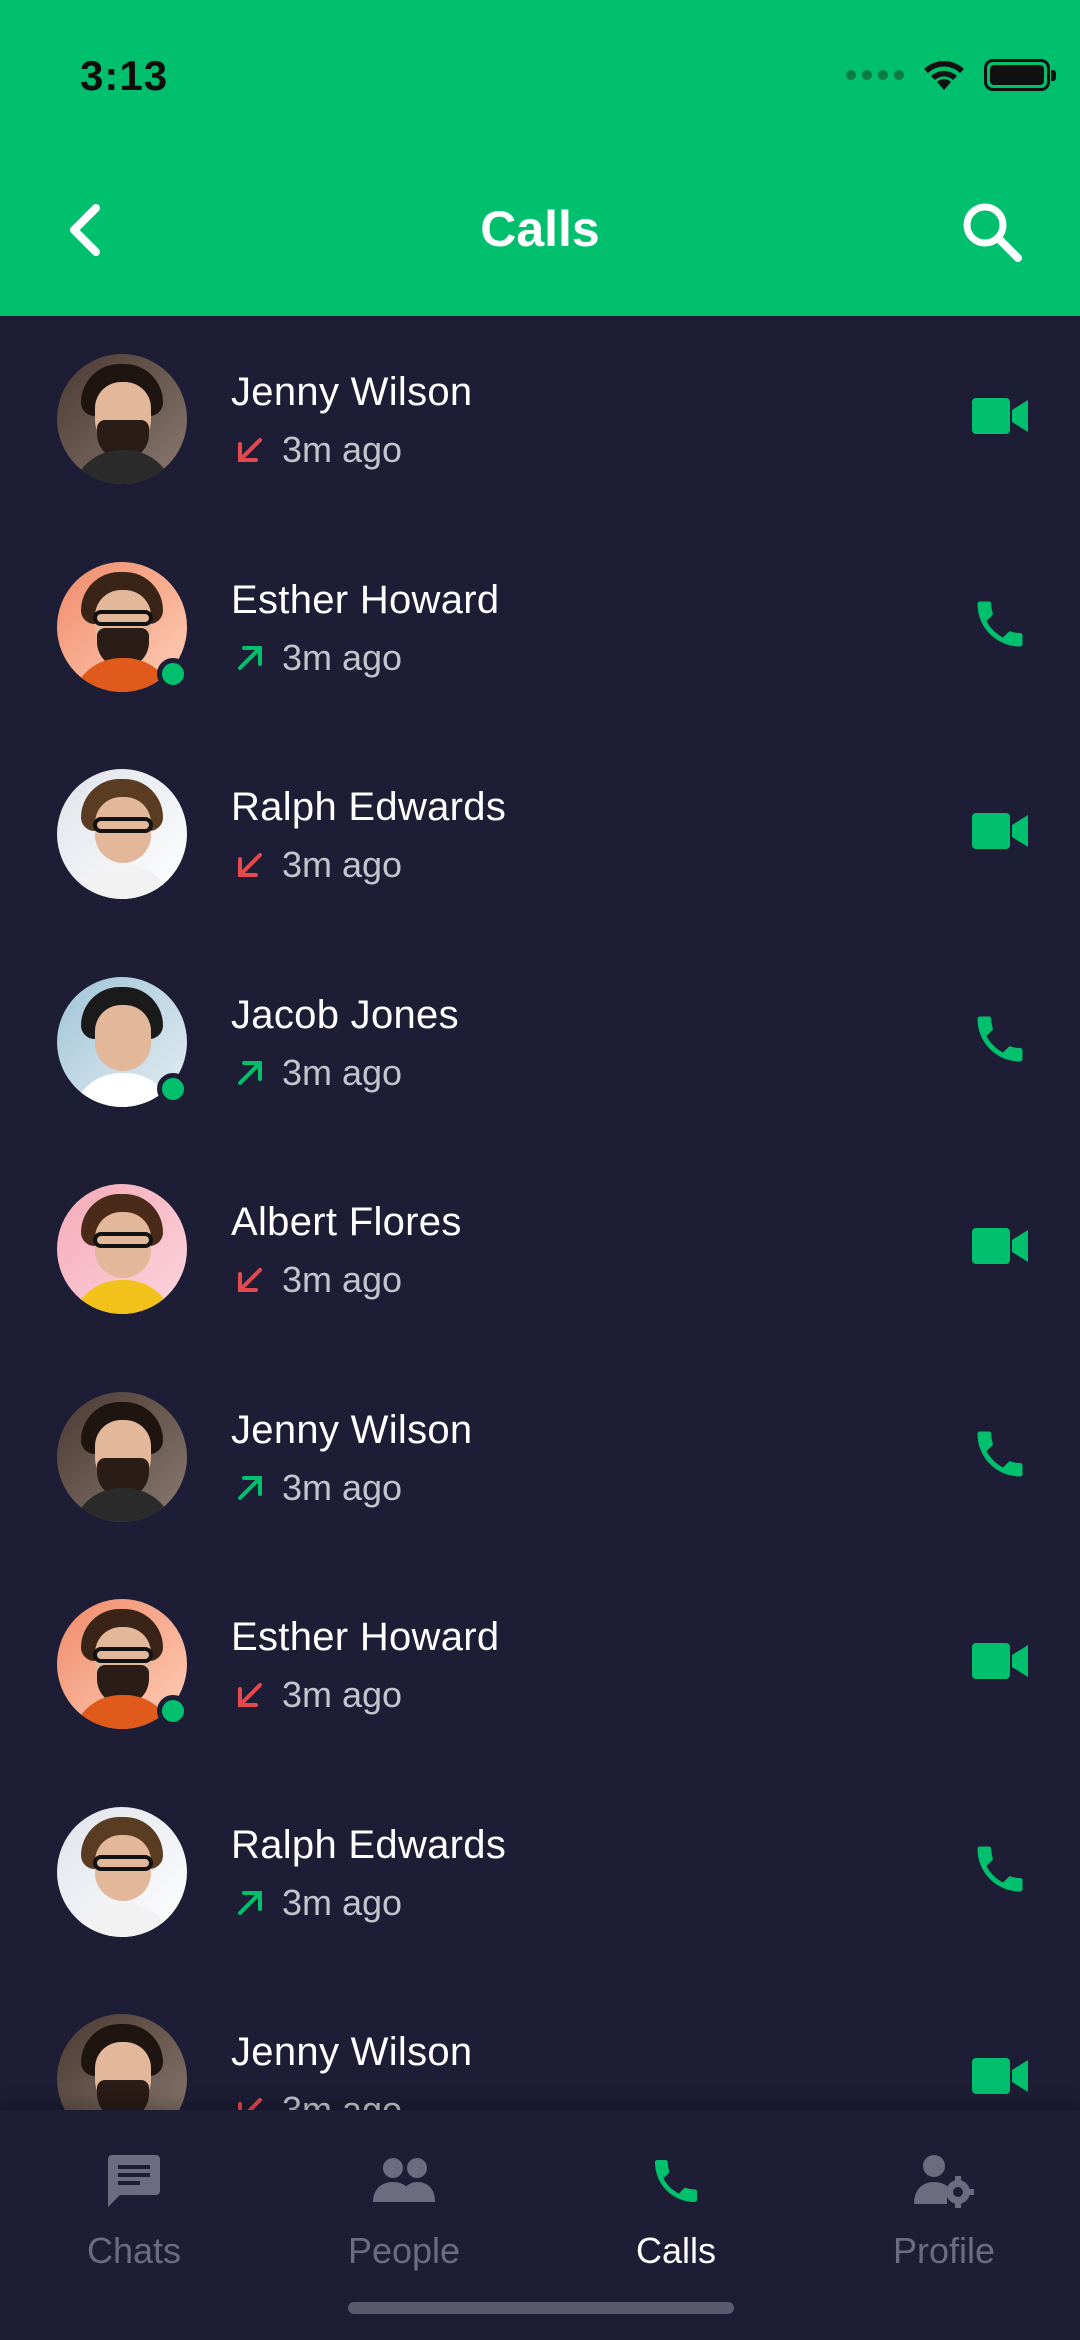 Image resolution: width=1080 pixels, height=2340 pixels. I want to click on tab-people: People, so click(404, 2209).